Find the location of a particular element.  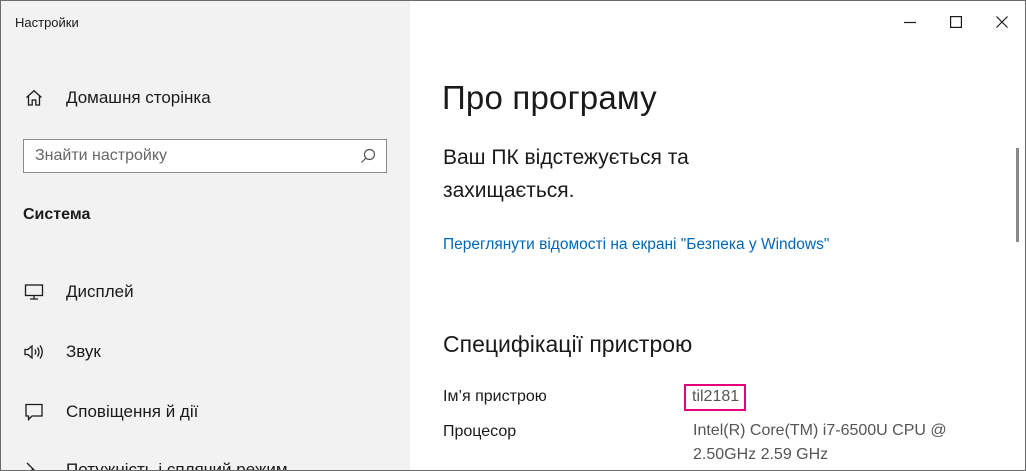

spec-label-processor: Процесор is located at coordinates (480, 431).